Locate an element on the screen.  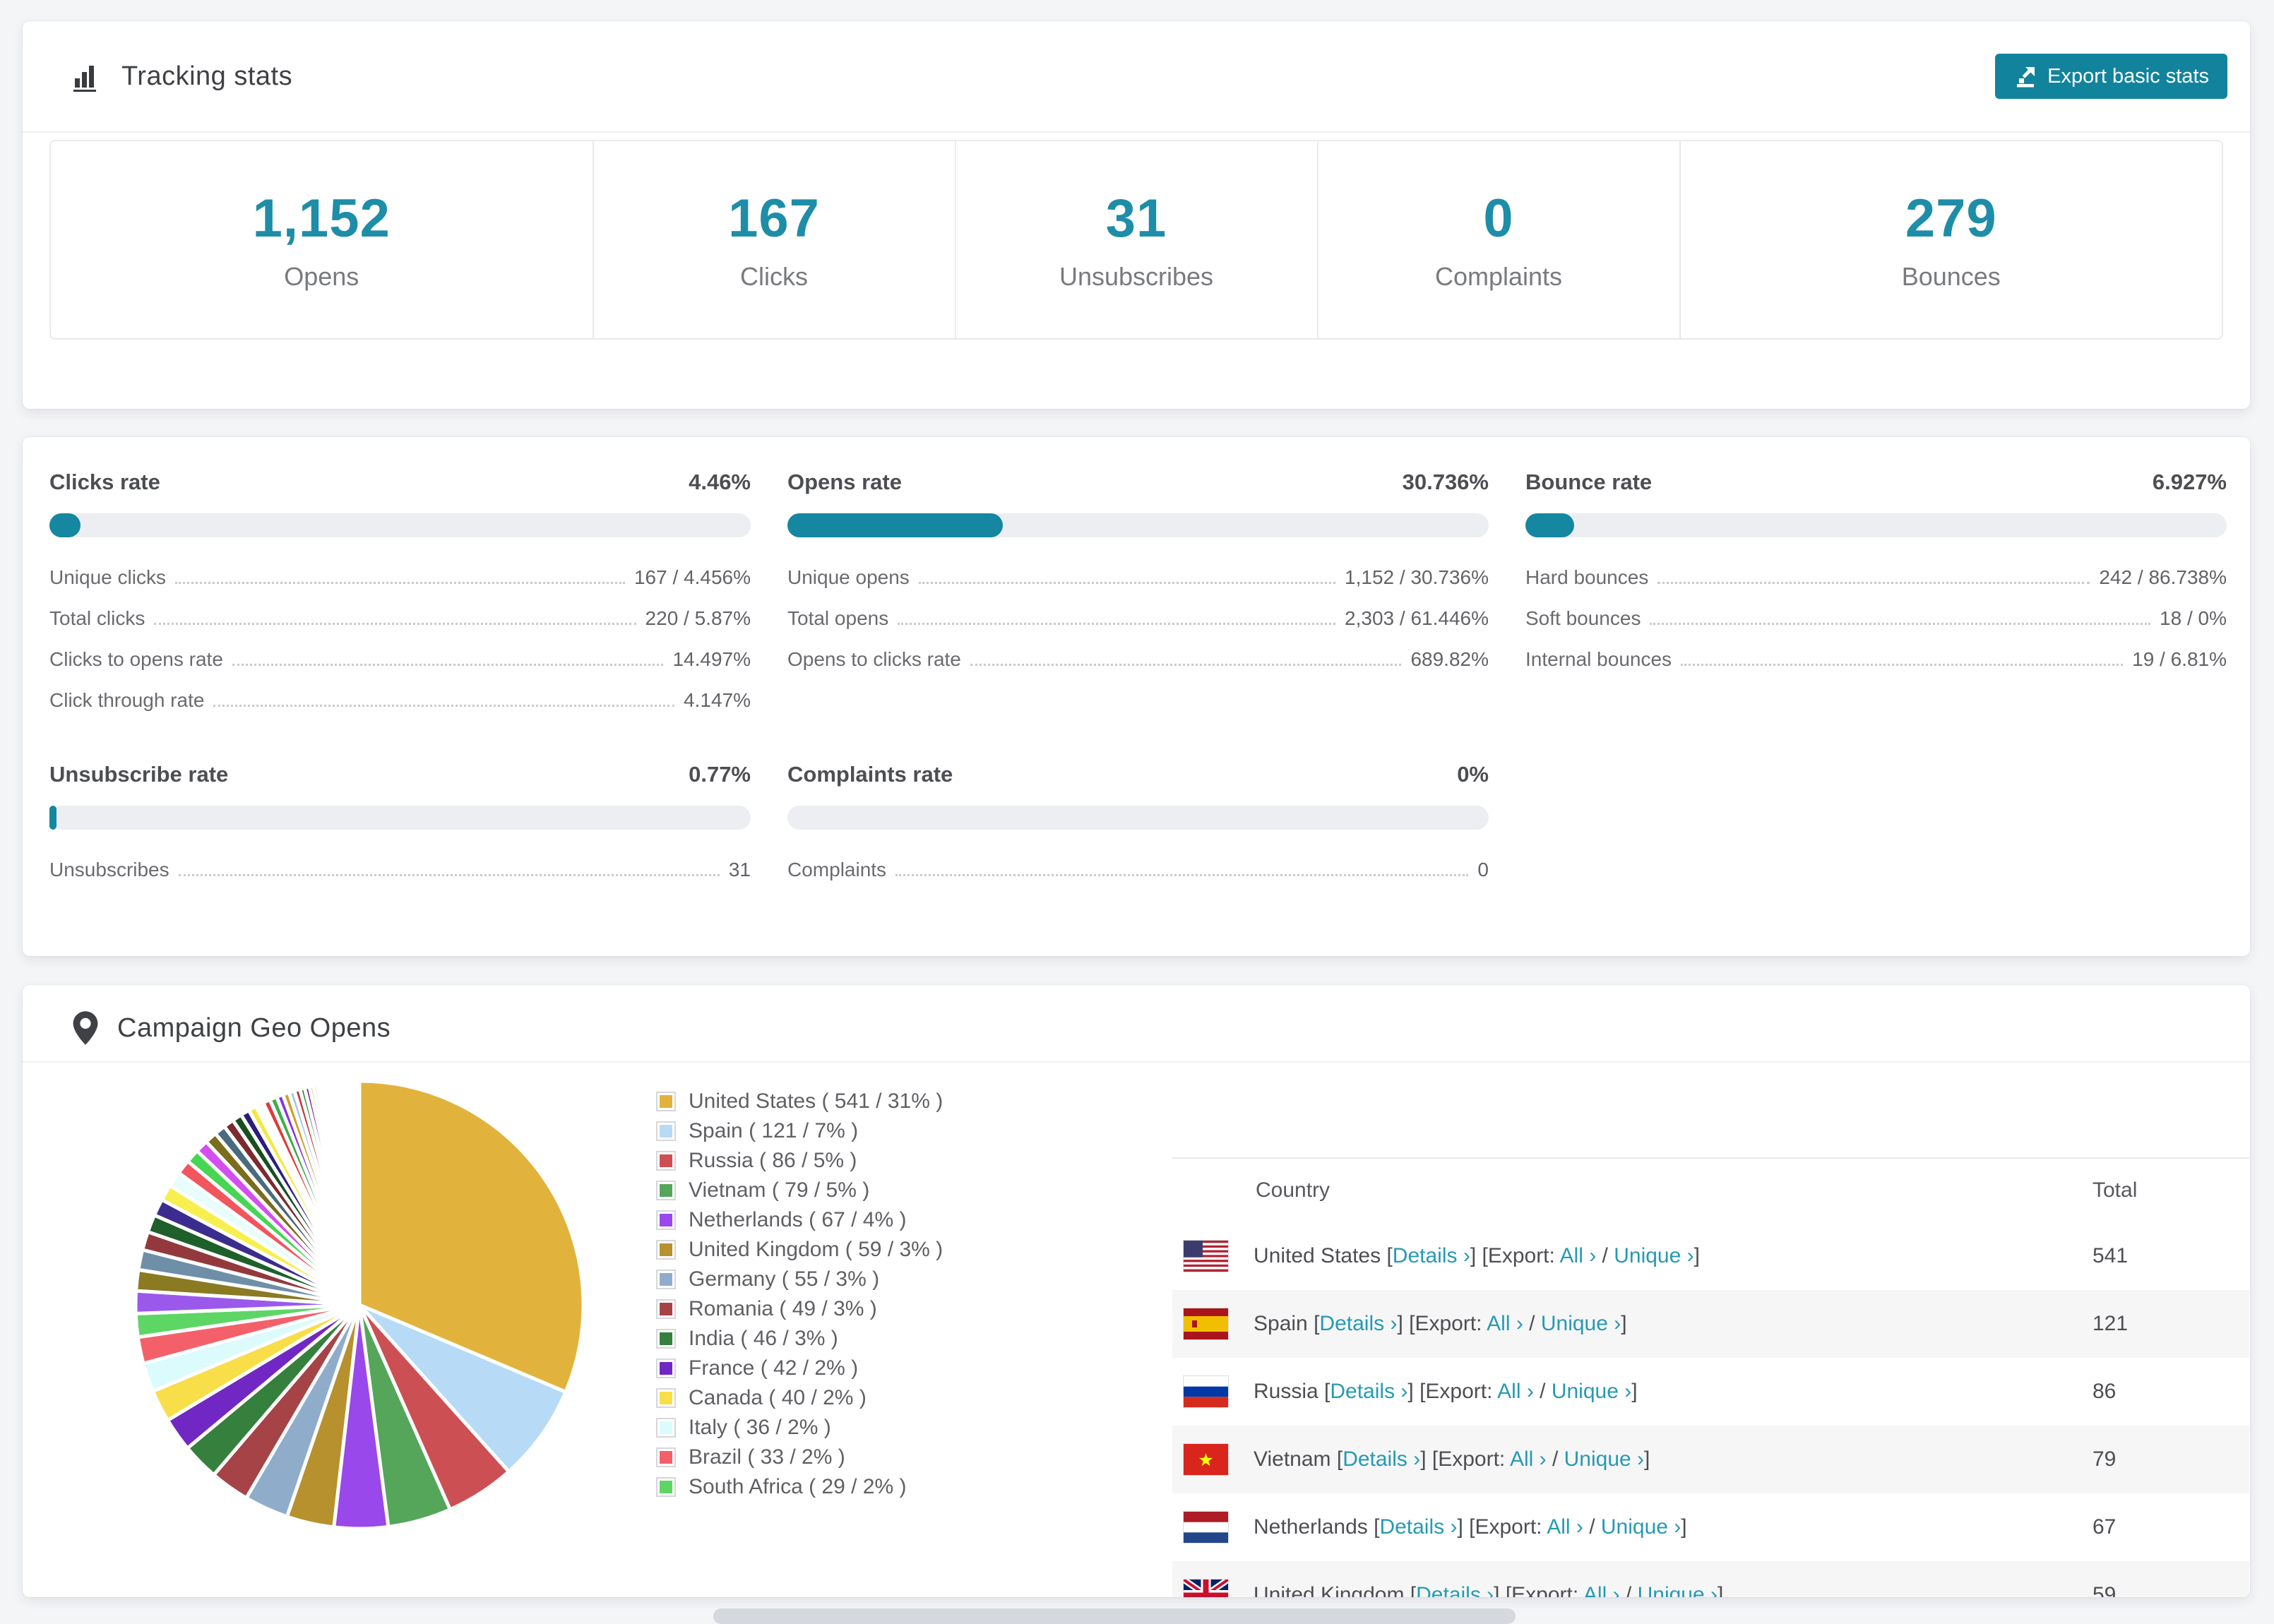
rate-detail-label: Total opens is located at coordinates (838, 618).